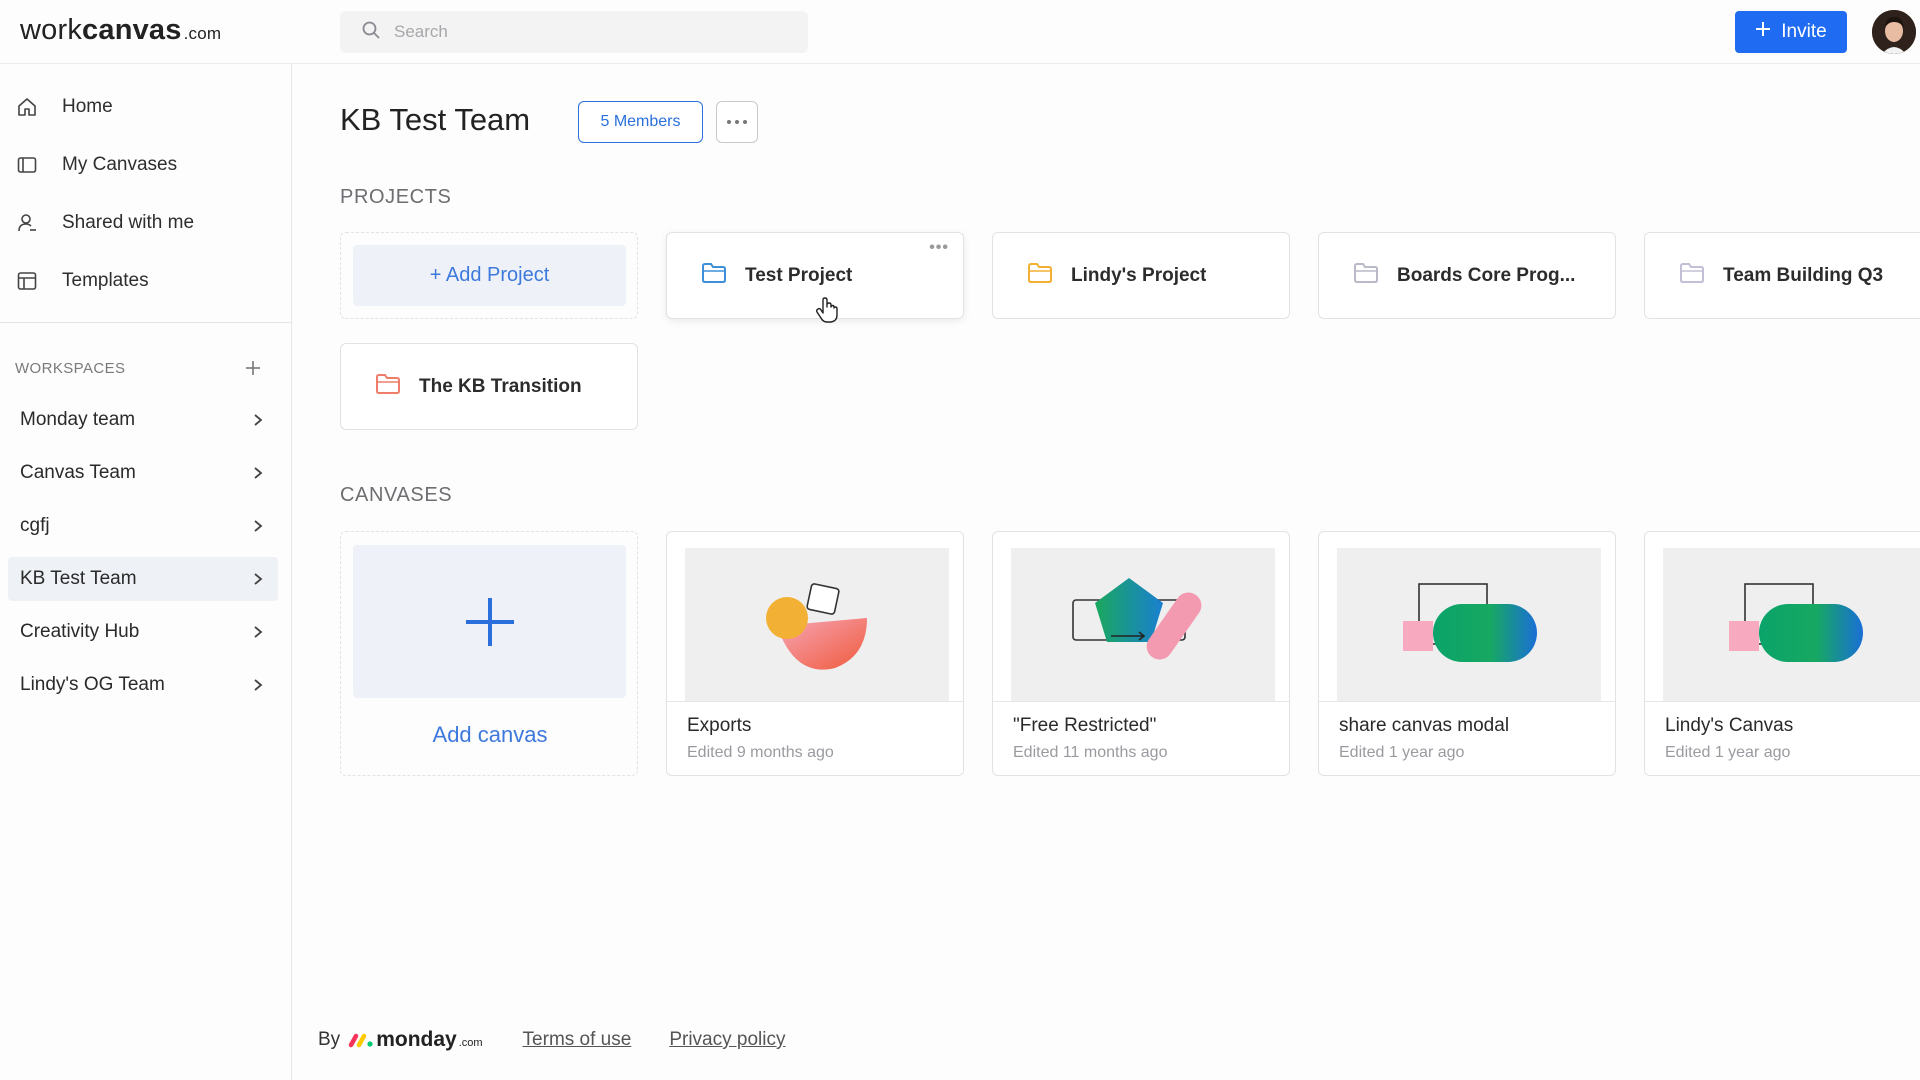 The image size is (1920, 1080). Describe the element at coordinates (51, 30) in the screenshot. I see `logo-prefix: work` at that location.